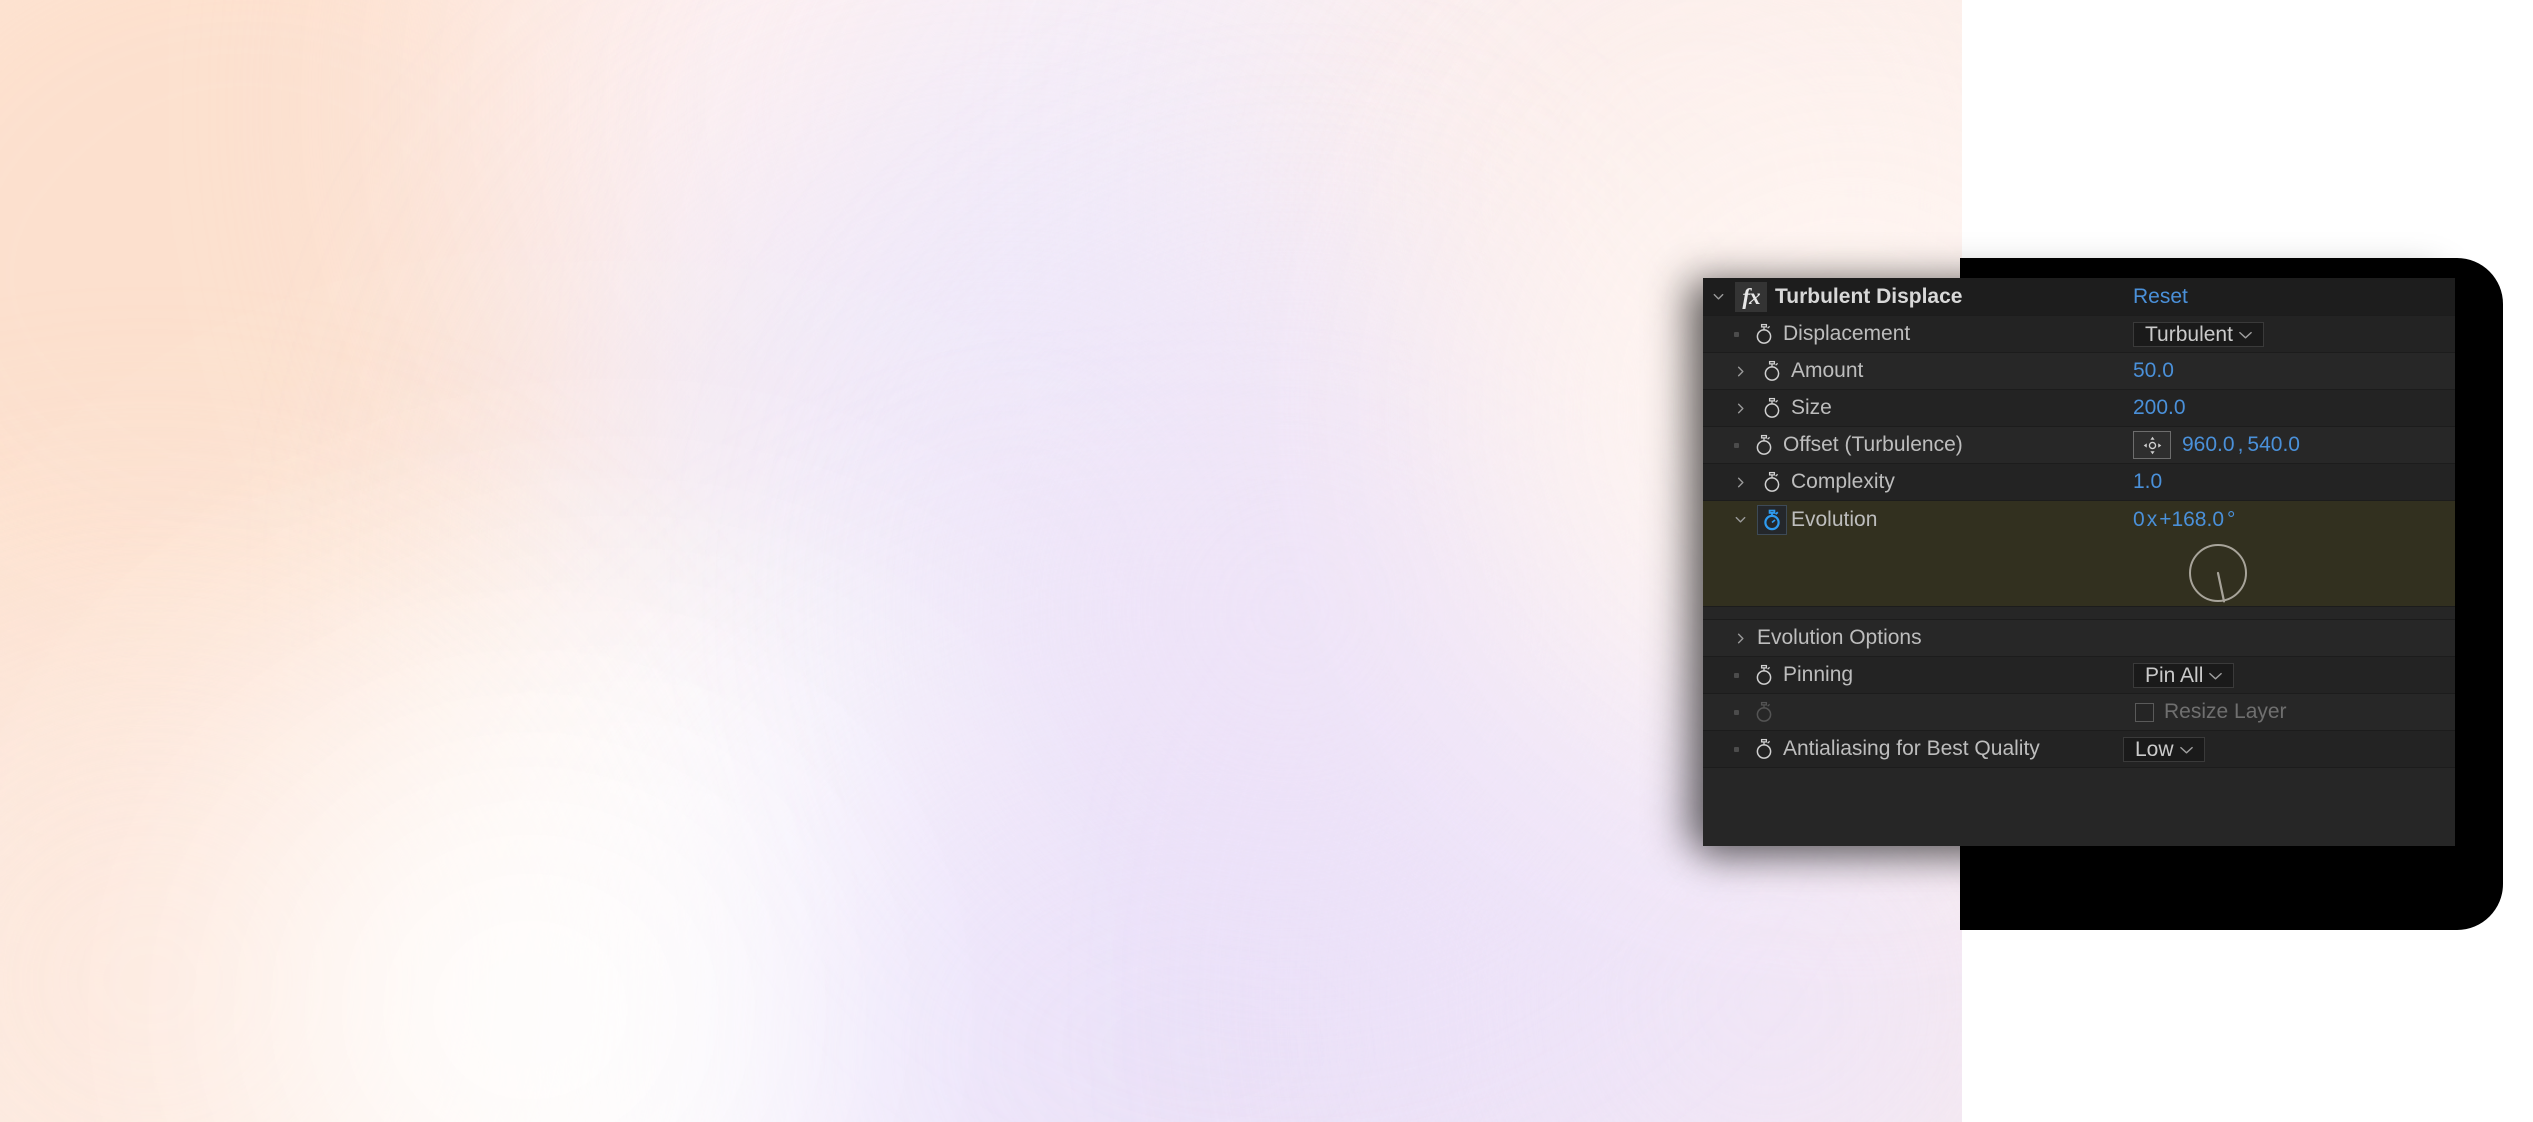 This screenshot has height=1122, width=2533. What do you see at coordinates (2159, 408) in the screenshot?
I see `value-size: 200.0` at bounding box center [2159, 408].